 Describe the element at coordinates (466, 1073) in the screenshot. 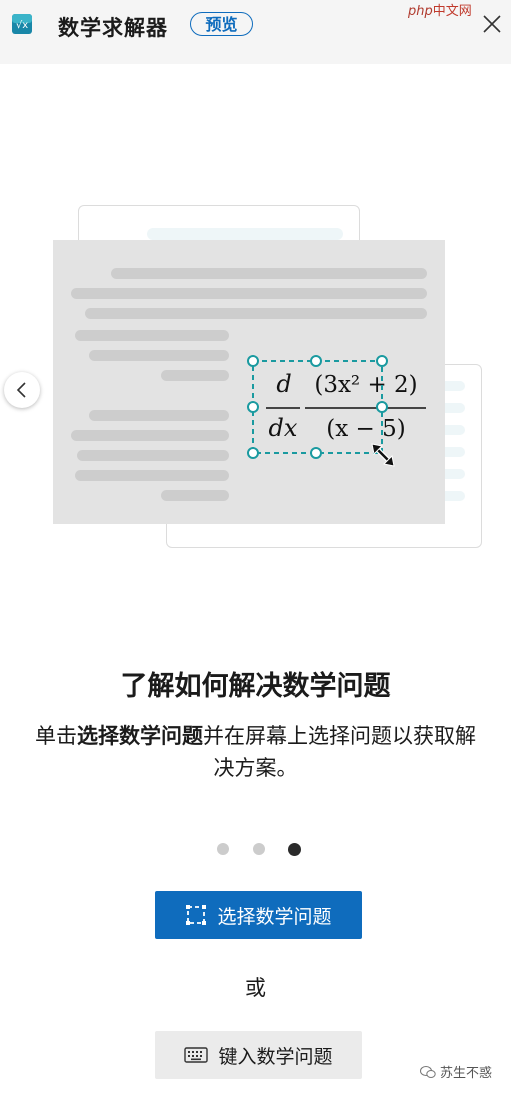

I see `watermark-author: 苏生不惑` at that location.